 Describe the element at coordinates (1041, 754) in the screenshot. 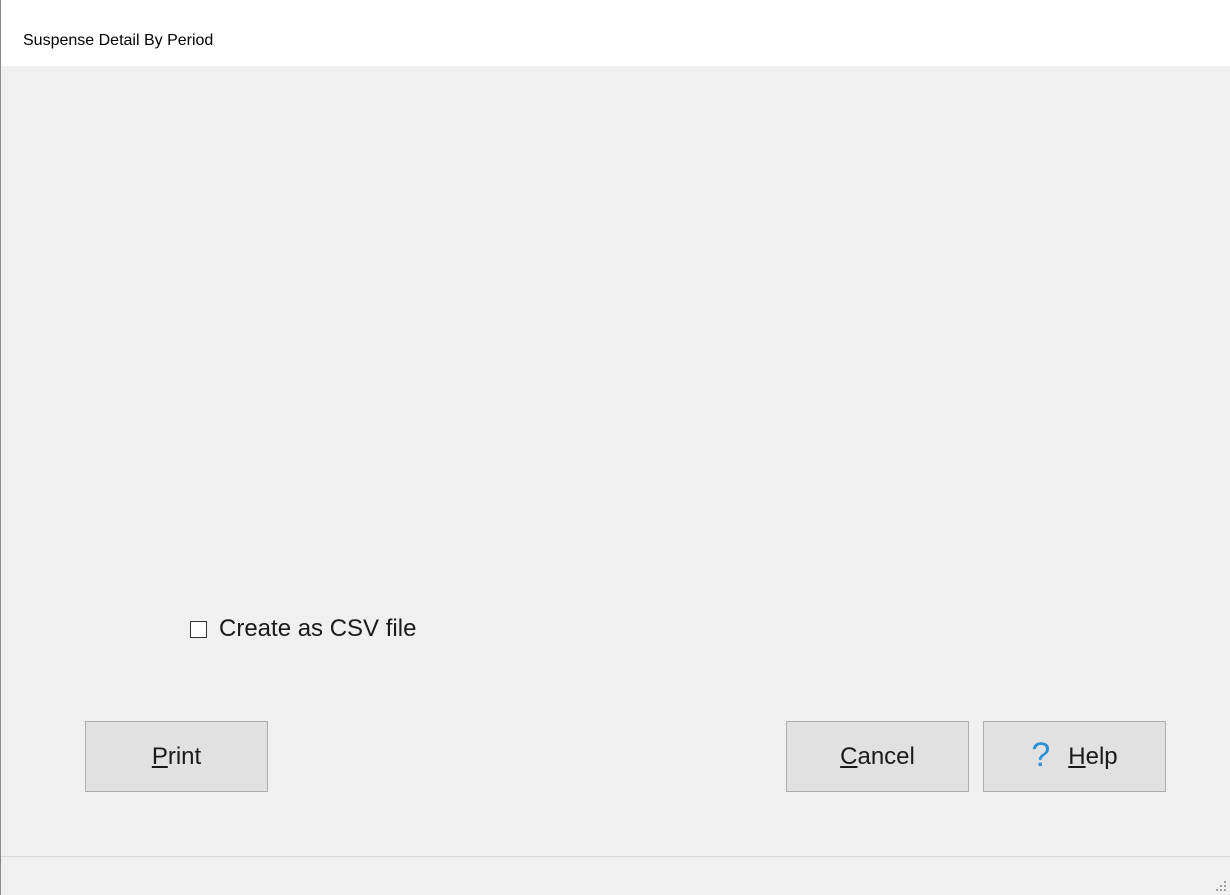

I see `help-question-icon: ?` at that location.